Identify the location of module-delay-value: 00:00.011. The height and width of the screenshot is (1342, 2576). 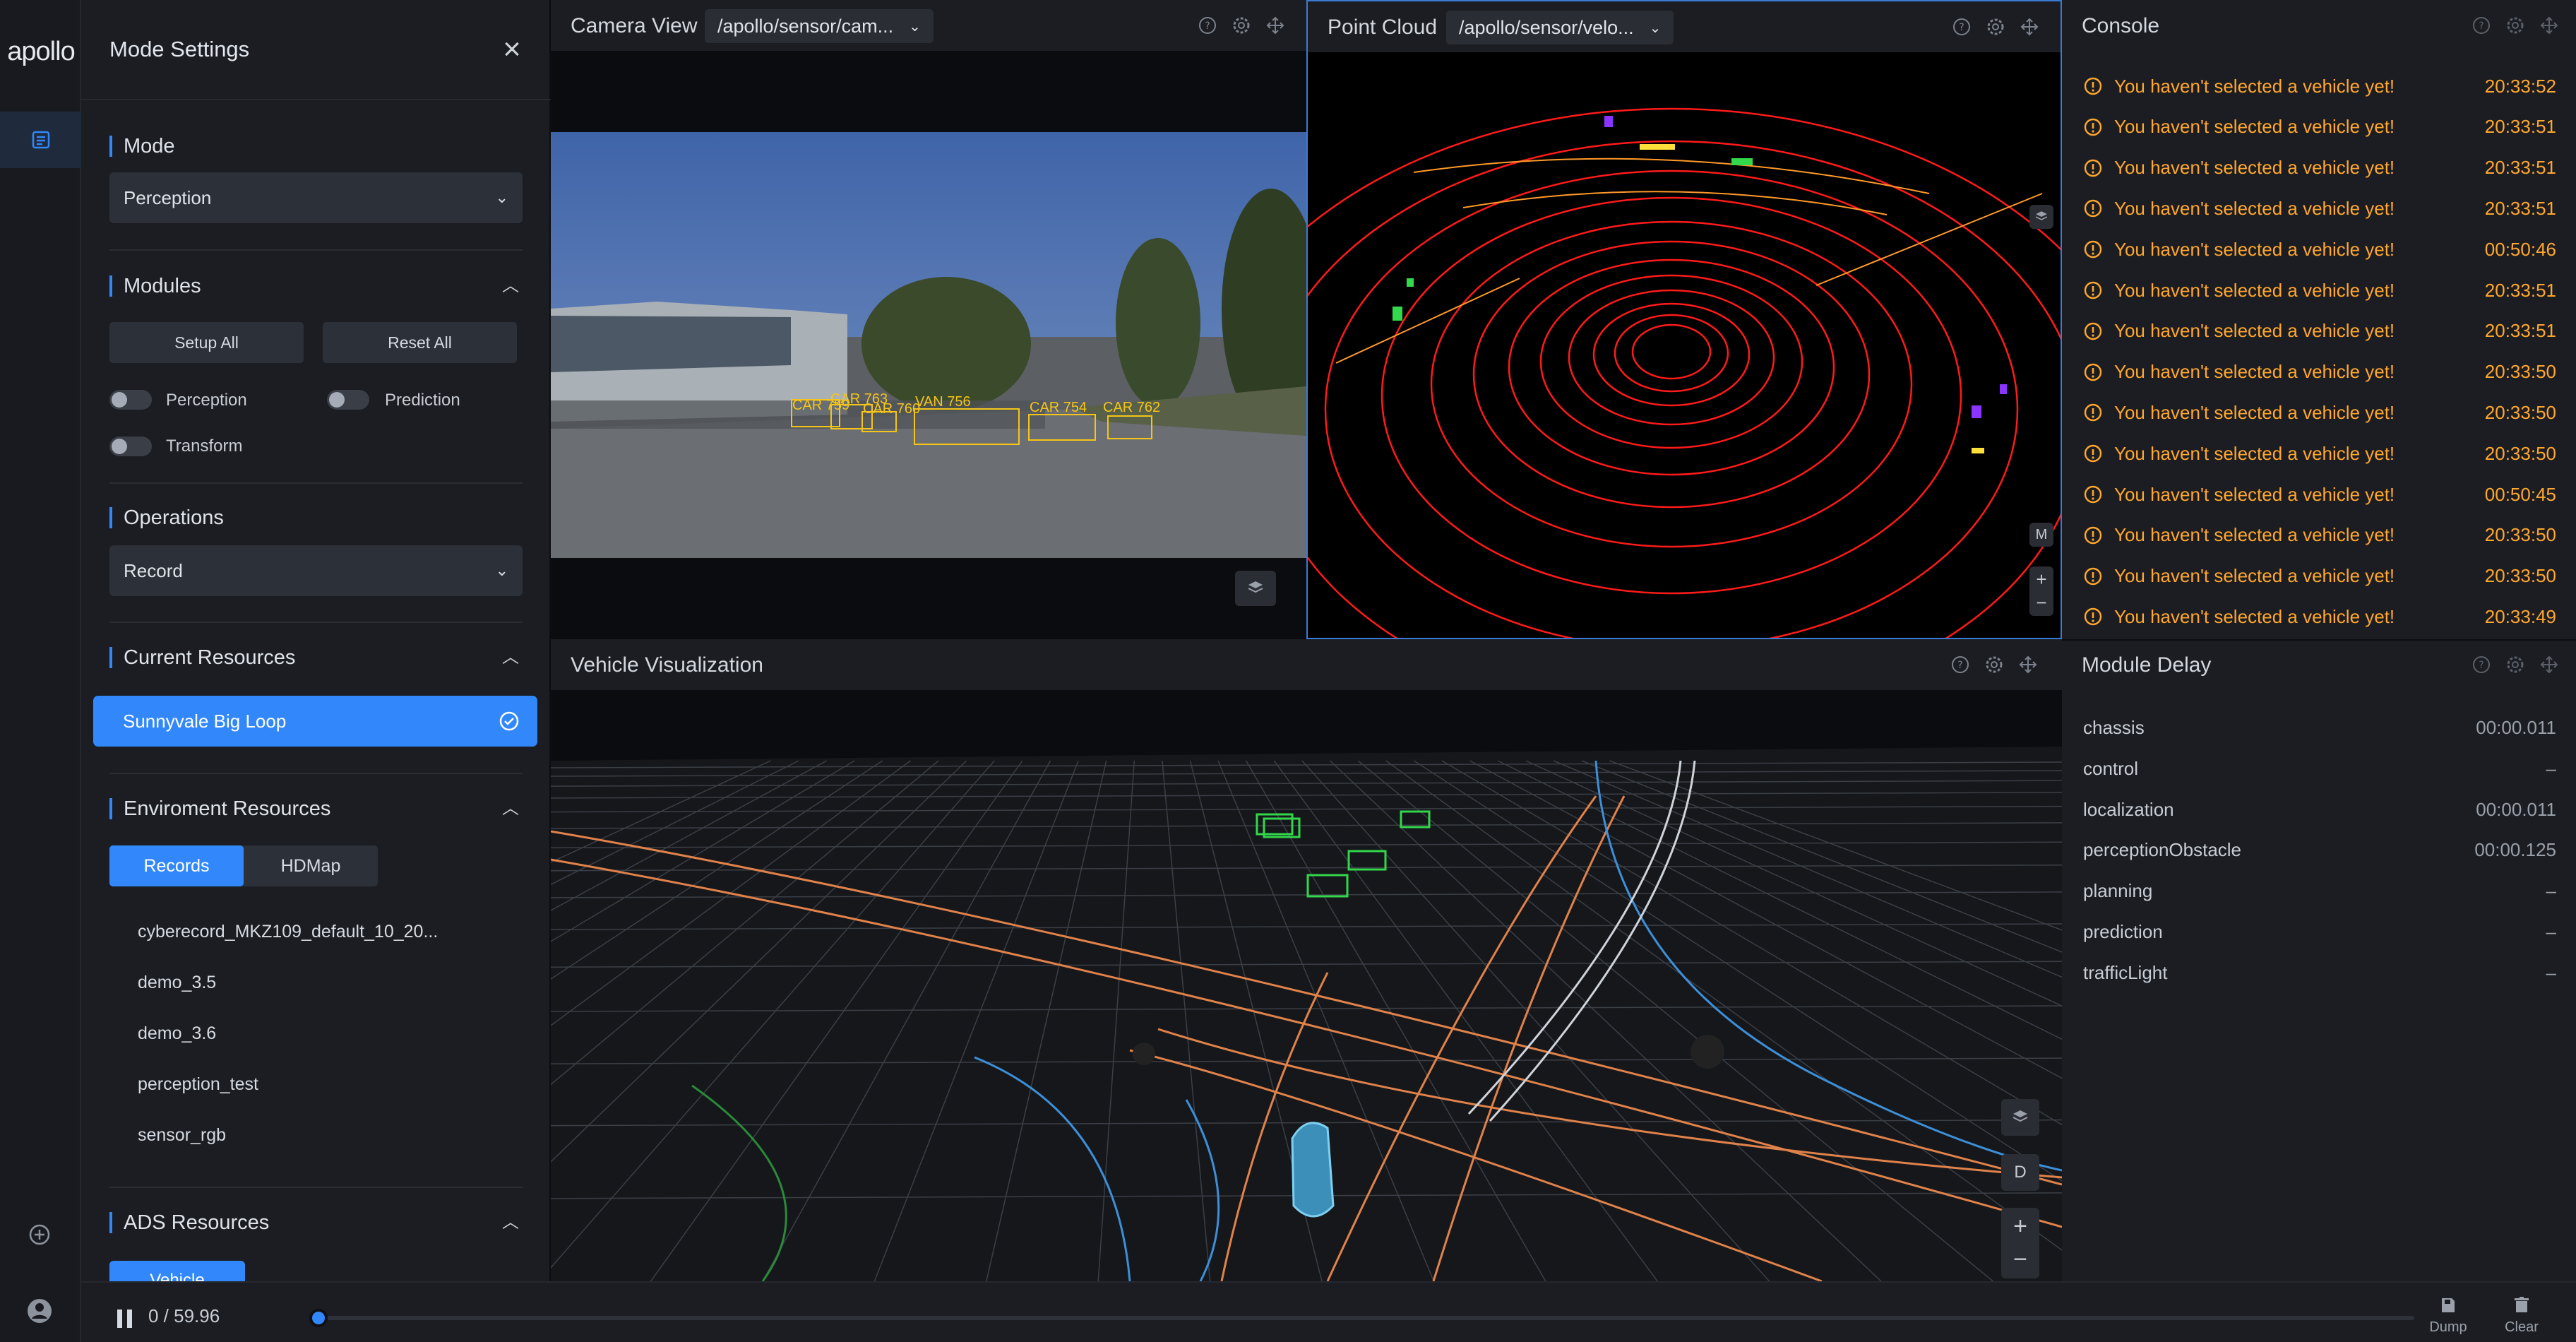
(2516, 809).